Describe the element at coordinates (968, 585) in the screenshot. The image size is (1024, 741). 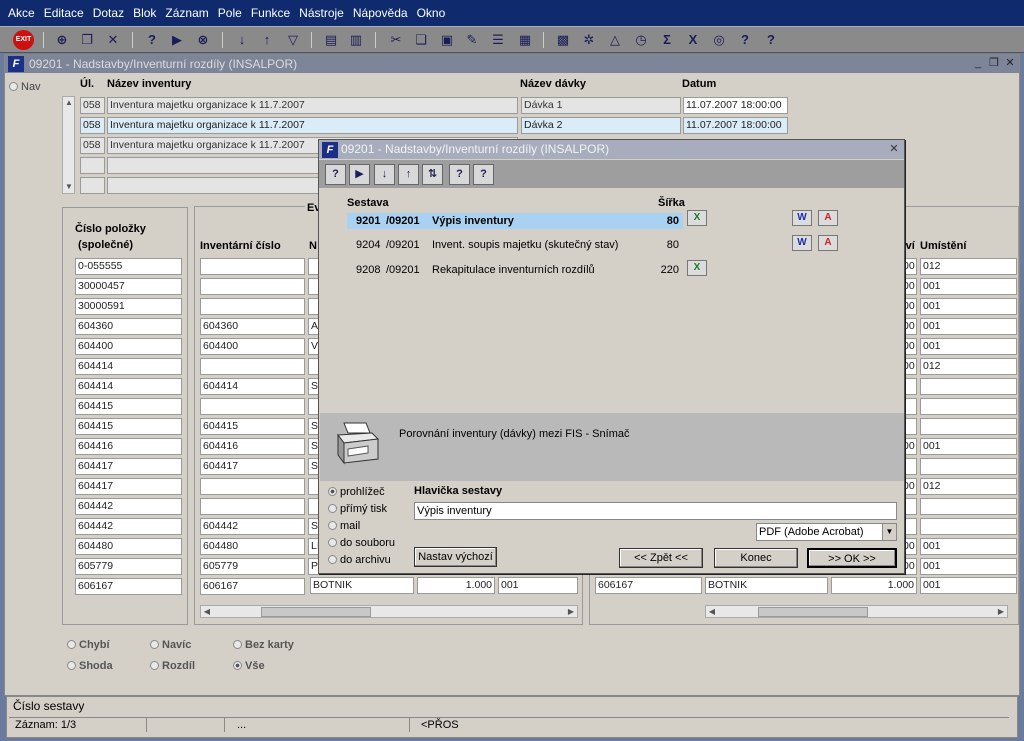
I see `right-last-location: 001` at that location.